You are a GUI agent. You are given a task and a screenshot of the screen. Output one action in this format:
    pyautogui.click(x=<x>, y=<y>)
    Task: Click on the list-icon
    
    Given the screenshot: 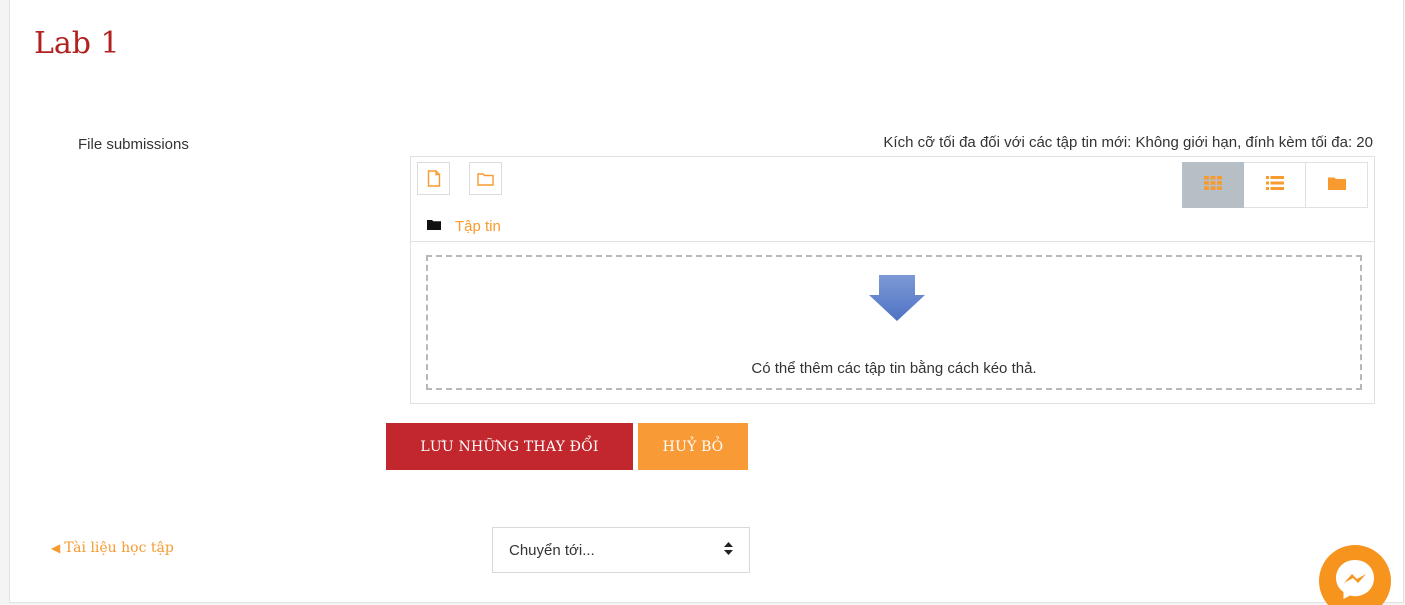 What is the action you would take?
    pyautogui.click(x=1274, y=185)
    